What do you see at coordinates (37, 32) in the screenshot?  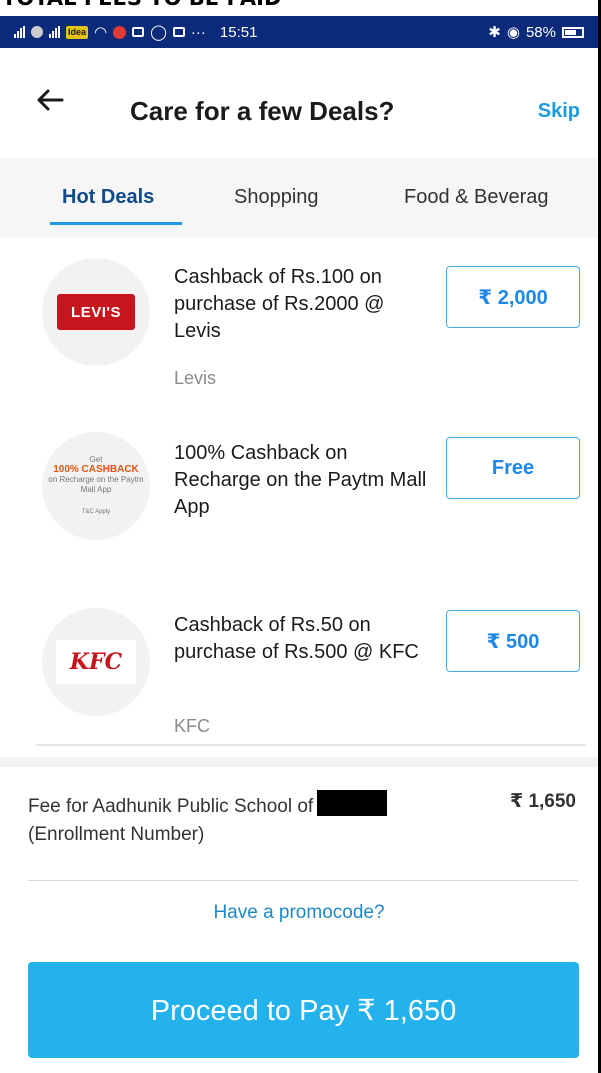 I see `carrier-icon` at bounding box center [37, 32].